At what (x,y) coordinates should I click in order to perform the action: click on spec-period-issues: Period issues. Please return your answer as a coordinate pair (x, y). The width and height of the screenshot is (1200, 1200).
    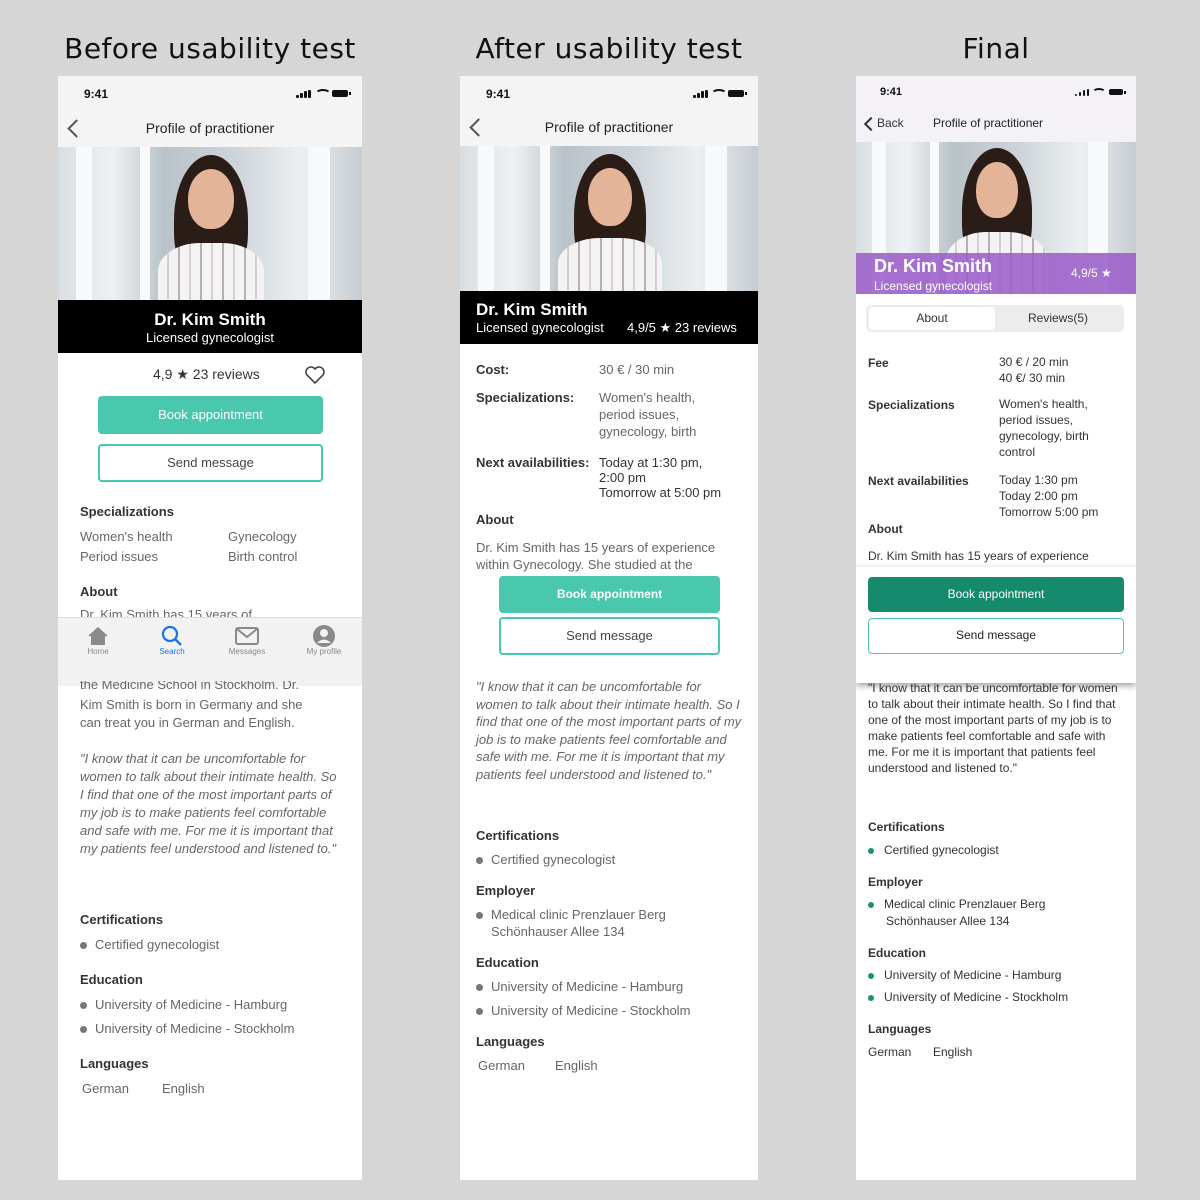
    Looking at the image, I should click on (119, 556).